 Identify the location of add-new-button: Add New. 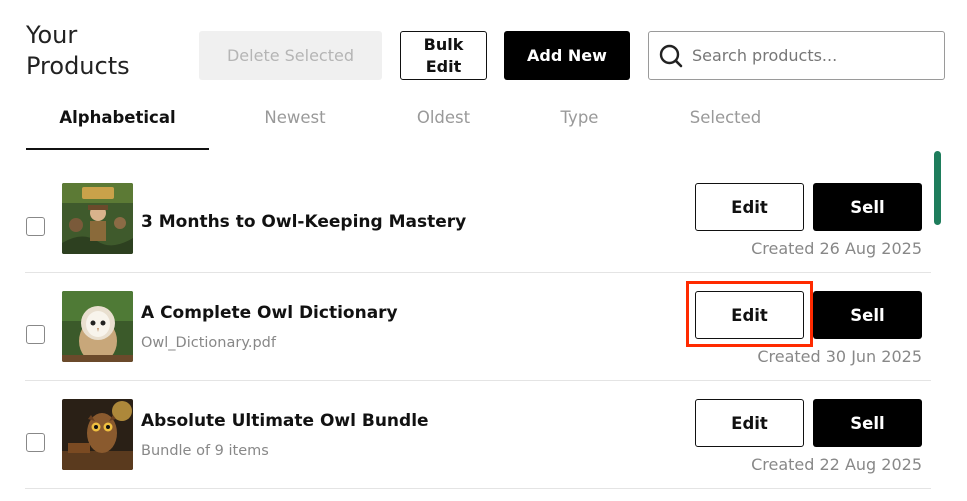
(567, 55).